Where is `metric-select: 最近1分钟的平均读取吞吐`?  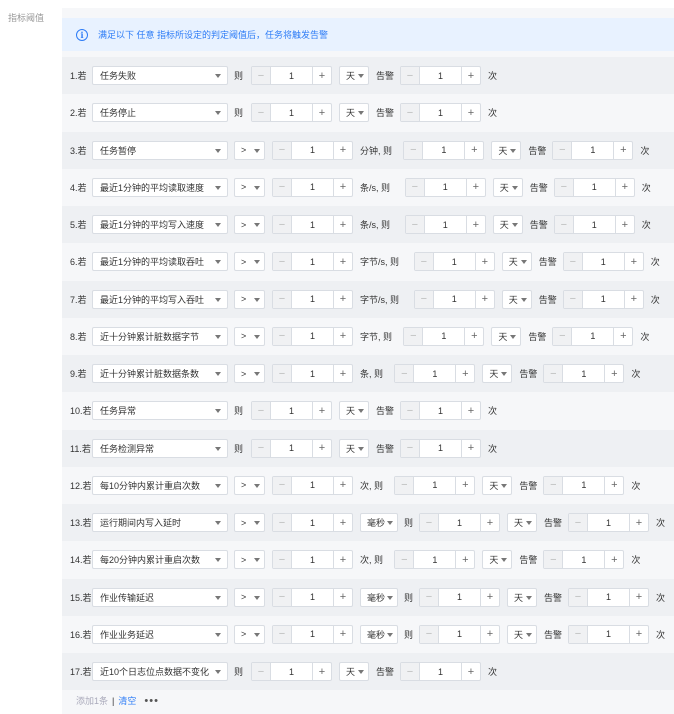
metric-select: 最近1分钟的平均读取吞吐 is located at coordinates (160, 262).